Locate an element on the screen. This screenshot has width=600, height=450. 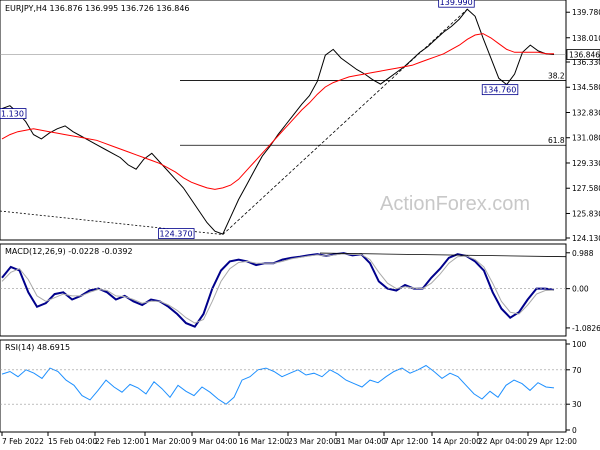
x-tick-label: 1 Mar 20:00 is located at coordinates (168, 441).